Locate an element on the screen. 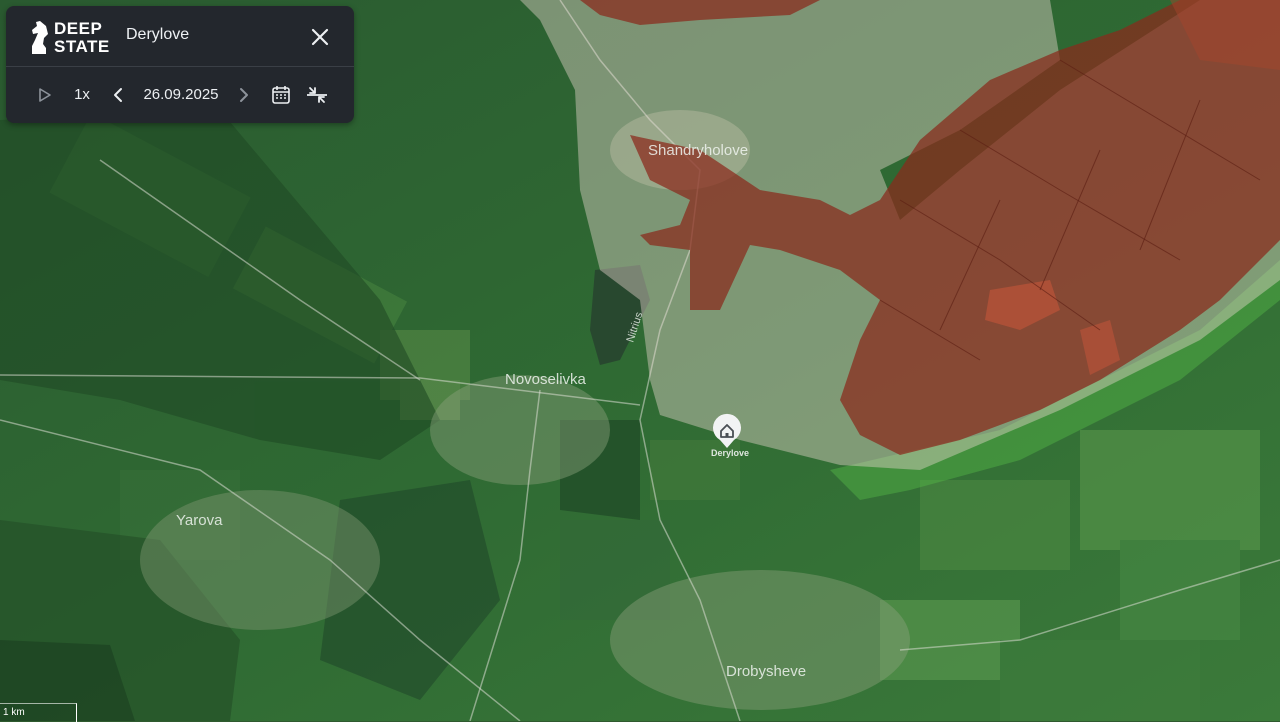 The height and width of the screenshot is (722, 1280). knight-icon is located at coordinates (40, 37).